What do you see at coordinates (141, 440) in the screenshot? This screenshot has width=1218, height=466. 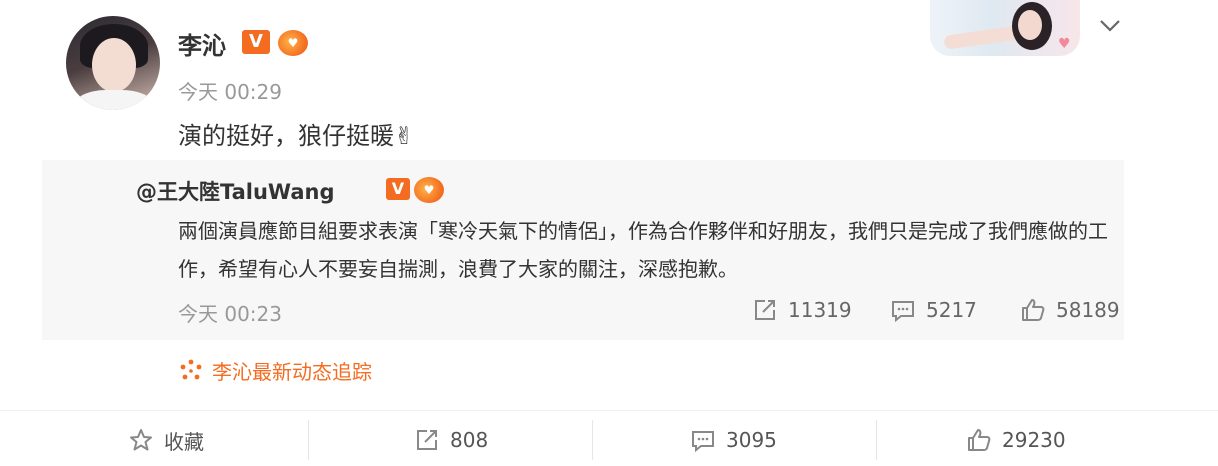 I see `star-icon` at bounding box center [141, 440].